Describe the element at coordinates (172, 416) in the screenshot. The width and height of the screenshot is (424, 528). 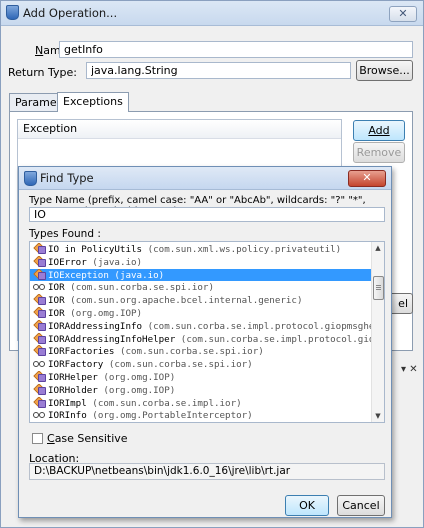
I see `type-package: (org.omg.PortableInterceptor)` at that location.